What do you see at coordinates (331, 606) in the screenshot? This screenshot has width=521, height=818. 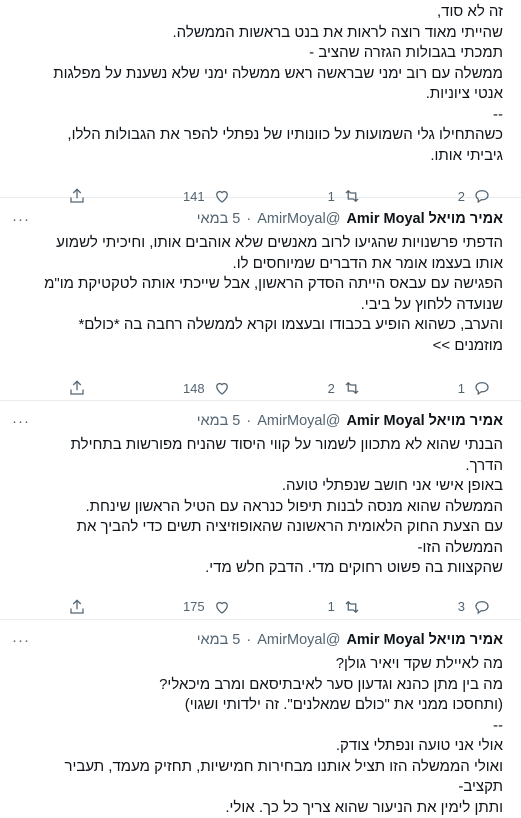 I see `retweet-count: 1` at bounding box center [331, 606].